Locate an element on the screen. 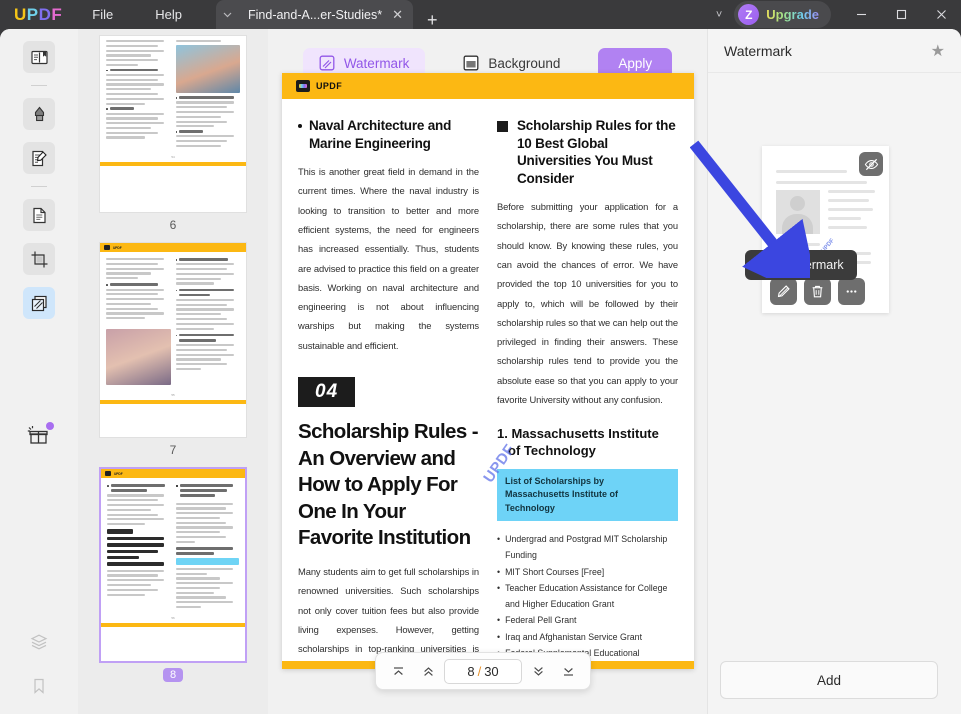  tooltip-edit-watermark: Edit Watermark is located at coordinates (801, 262).